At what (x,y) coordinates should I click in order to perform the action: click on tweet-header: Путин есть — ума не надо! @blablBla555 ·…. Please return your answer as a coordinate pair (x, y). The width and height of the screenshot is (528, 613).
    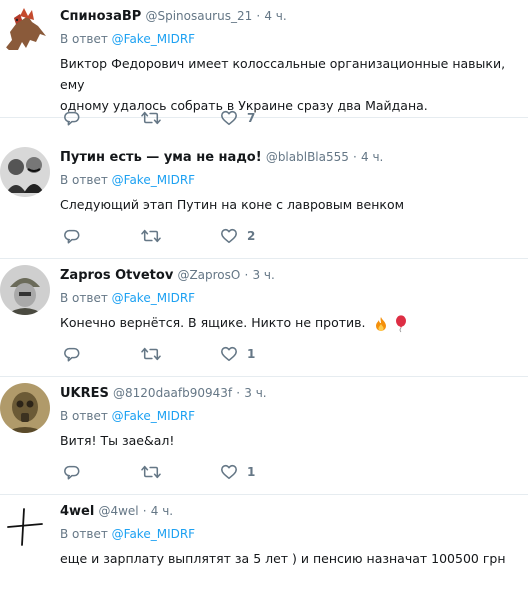
    Looking at the image, I should click on (221, 157).